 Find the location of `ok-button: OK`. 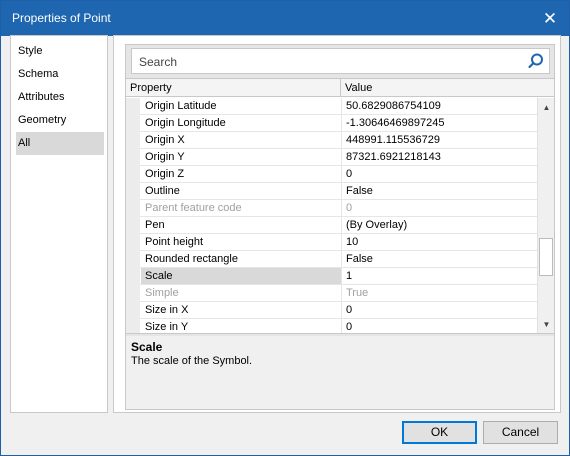

ok-button: OK is located at coordinates (439, 432).